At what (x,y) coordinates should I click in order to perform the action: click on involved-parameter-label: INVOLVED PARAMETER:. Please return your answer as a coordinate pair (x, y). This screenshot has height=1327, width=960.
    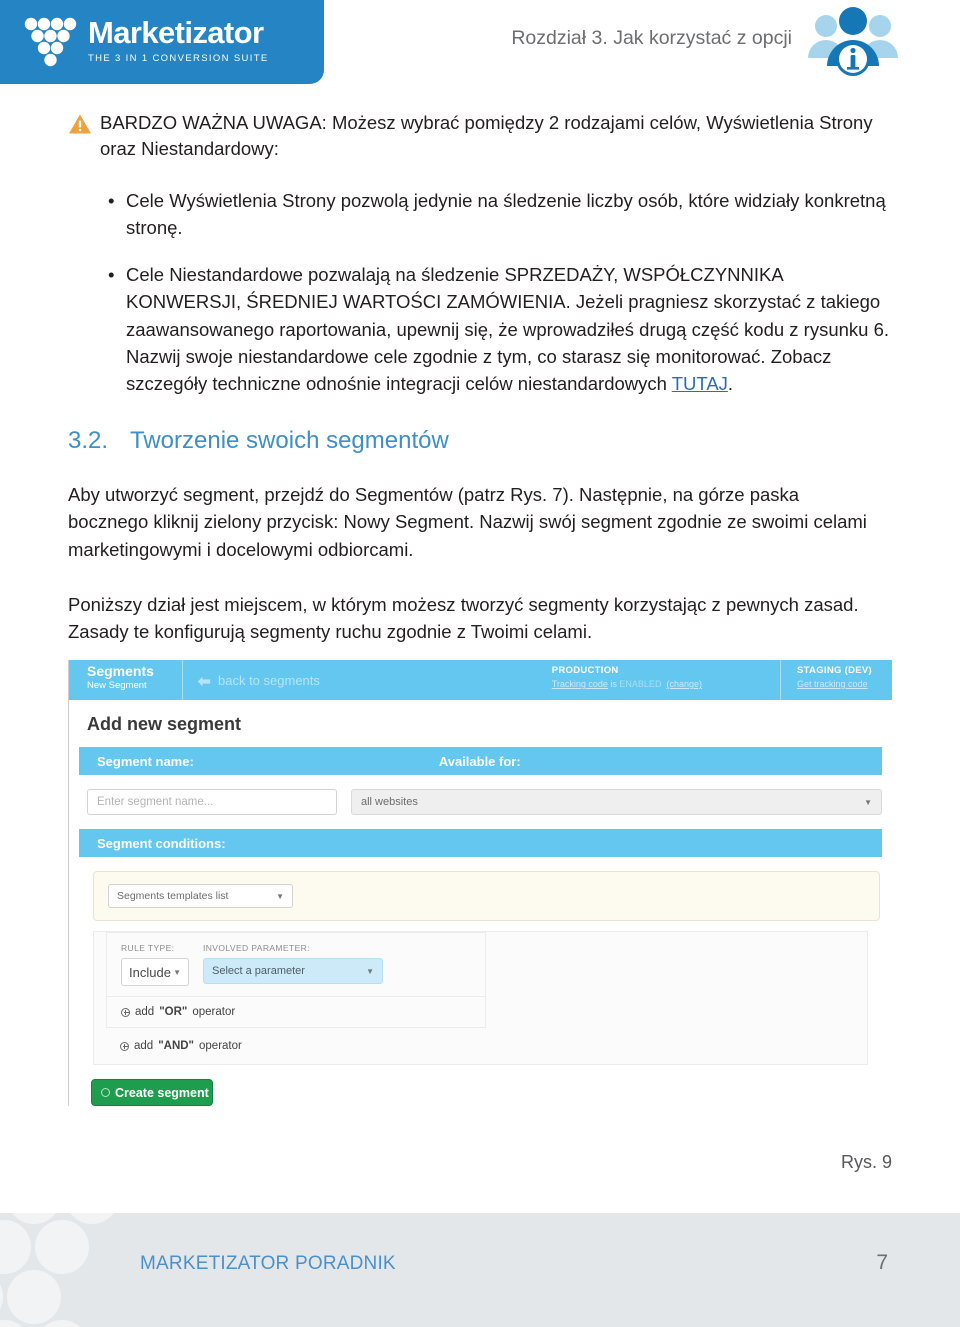
    Looking at the image, I should click on (256, 948).